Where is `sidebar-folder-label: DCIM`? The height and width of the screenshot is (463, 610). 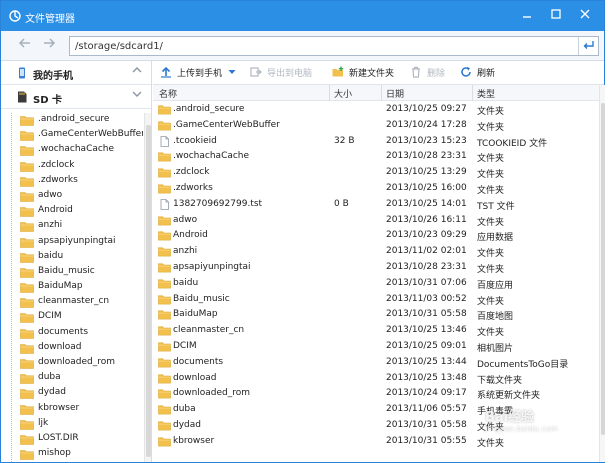 sidebar-folder-label: DCIM is located at coordinates (50, 316).